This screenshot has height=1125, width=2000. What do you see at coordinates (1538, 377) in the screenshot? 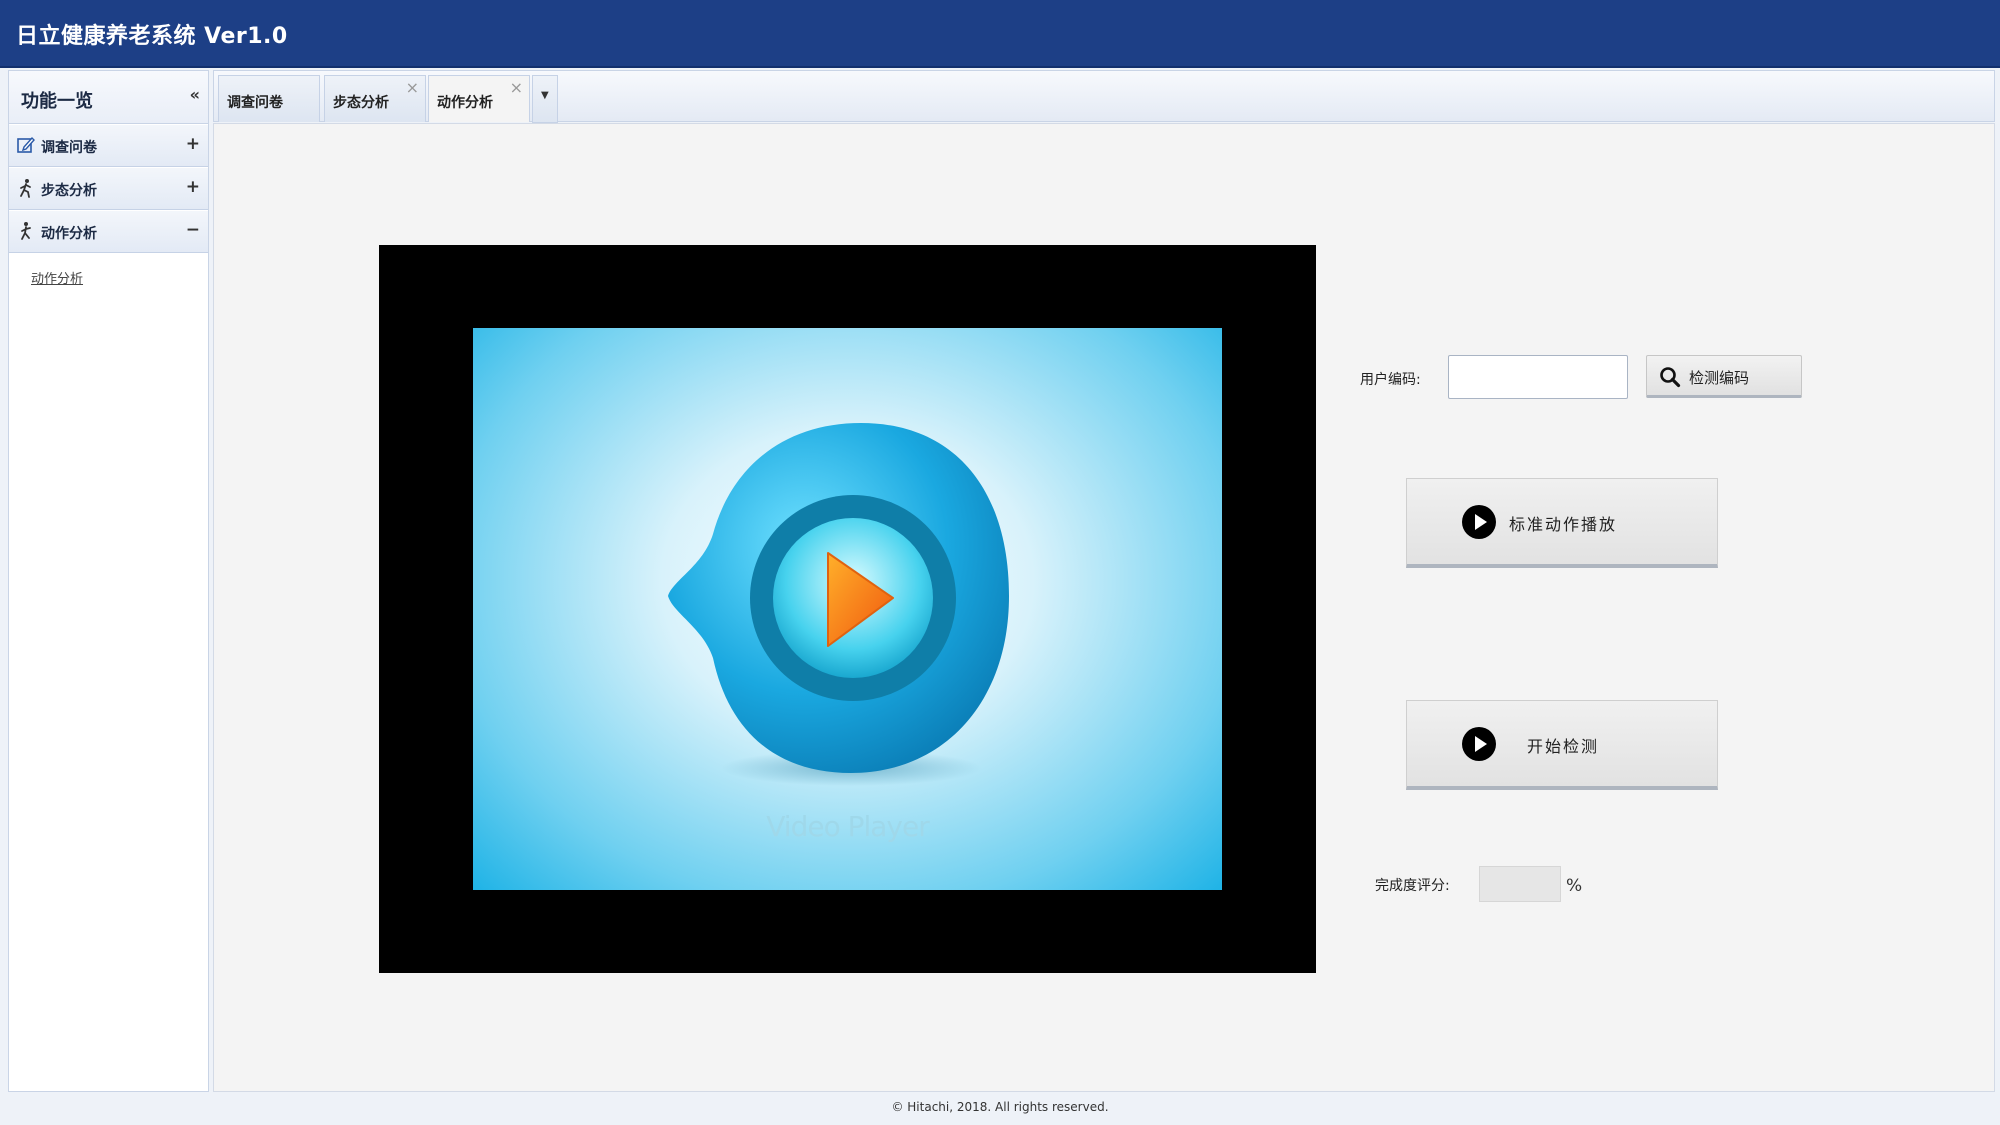
I see `user-code-input` at bounding box center [1538, 377].